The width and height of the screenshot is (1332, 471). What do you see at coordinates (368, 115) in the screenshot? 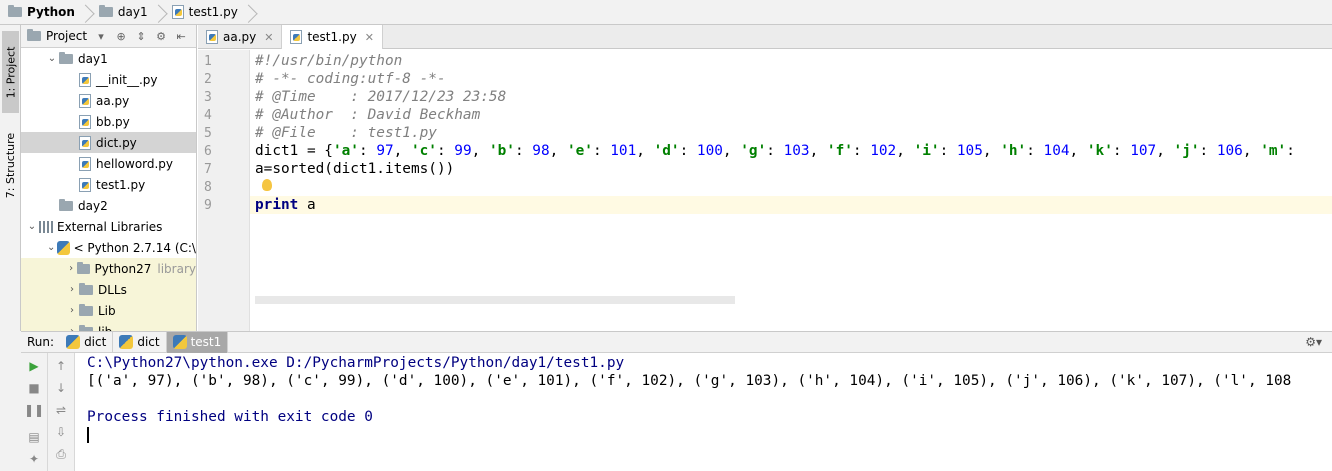
I see `code-line-4: # @Author : David Beckham` at bounding box center [368, 115].